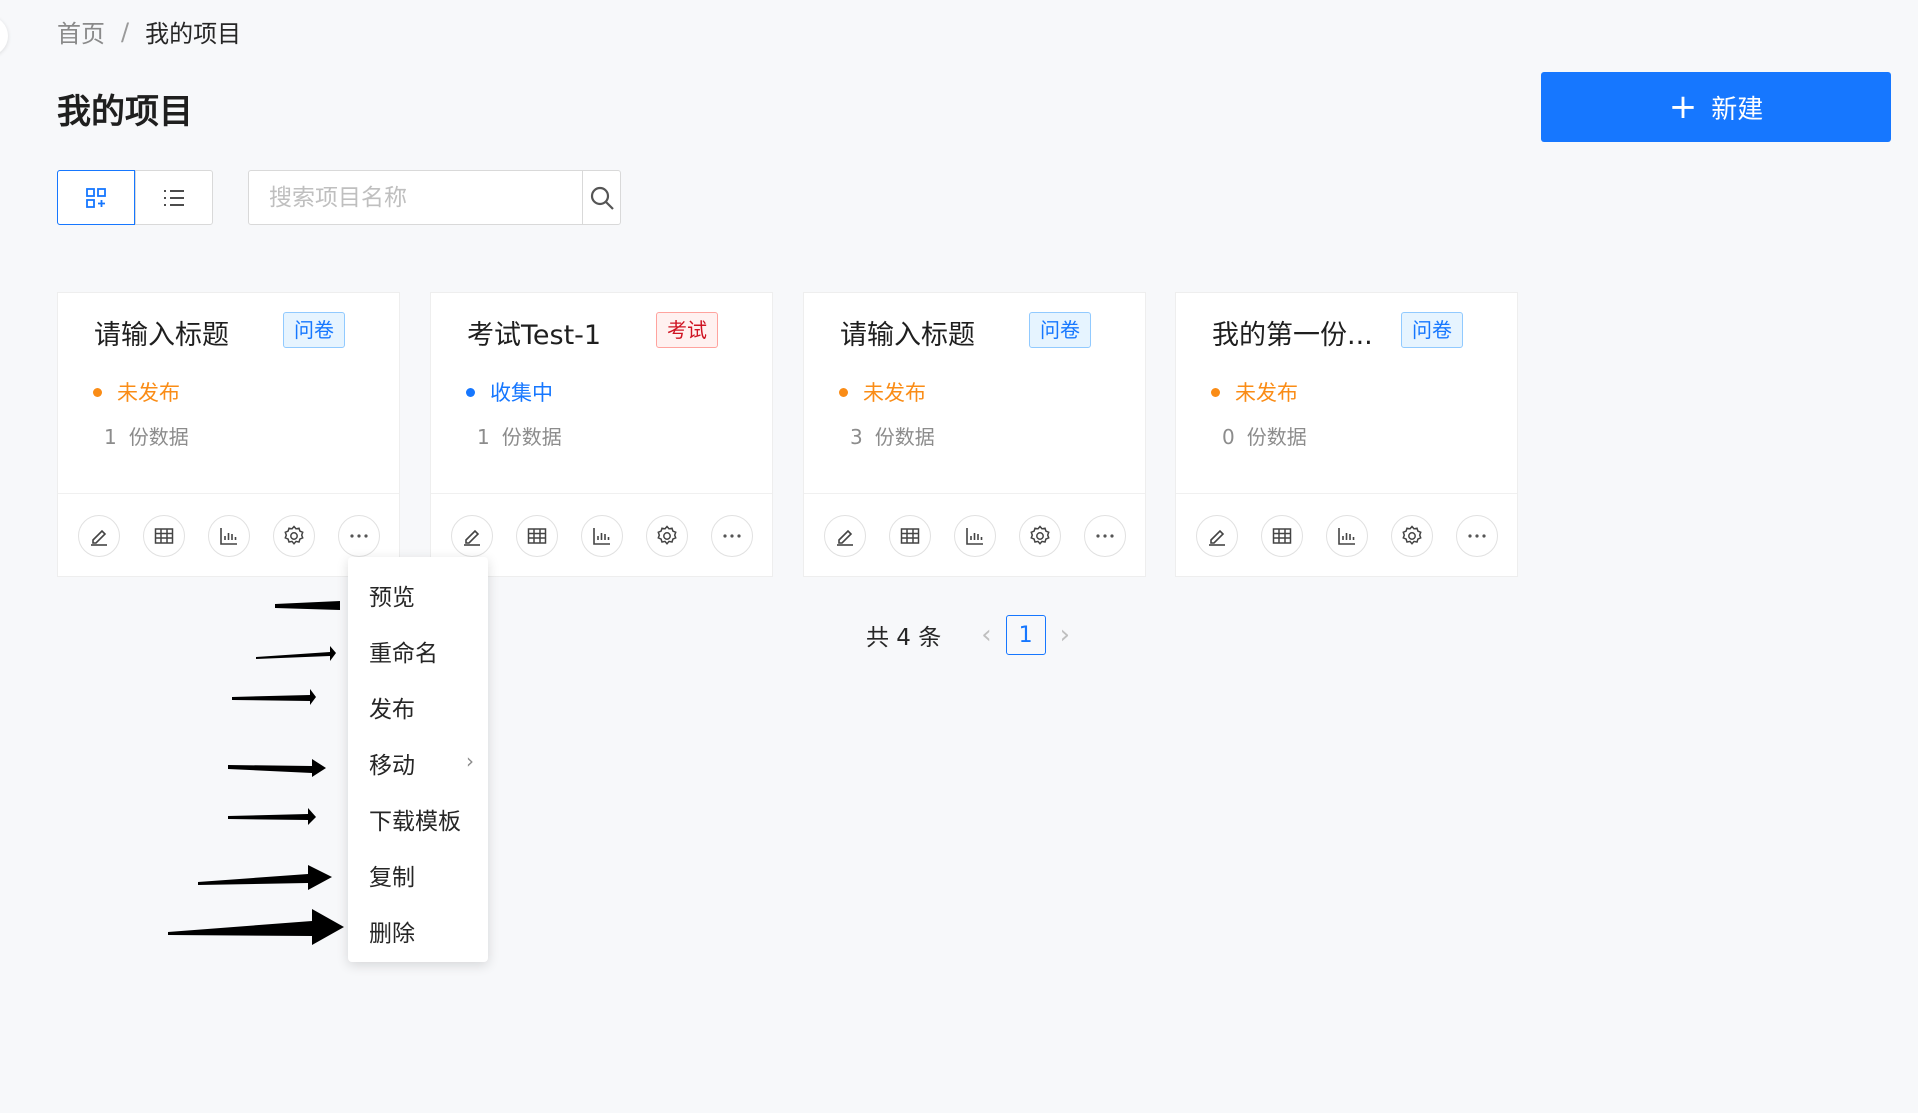 The image size is (1918, 1113). I want to click on search-button, so click(601, 197).